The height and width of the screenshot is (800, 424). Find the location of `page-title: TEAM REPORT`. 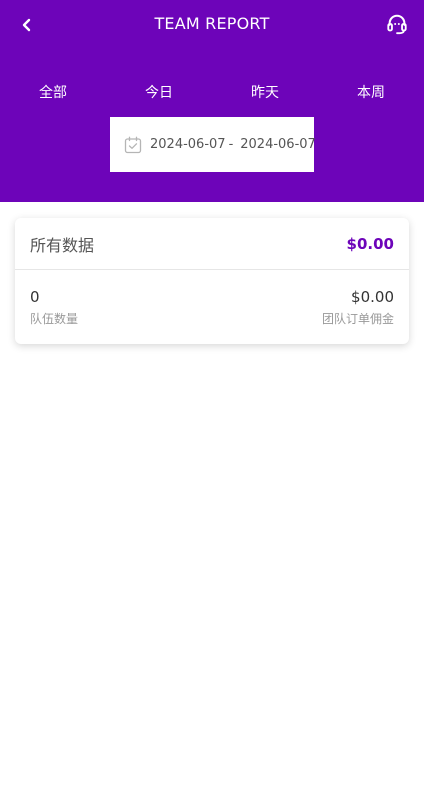

page-title: TEAM REPORT is located at coordinates (212, 23).